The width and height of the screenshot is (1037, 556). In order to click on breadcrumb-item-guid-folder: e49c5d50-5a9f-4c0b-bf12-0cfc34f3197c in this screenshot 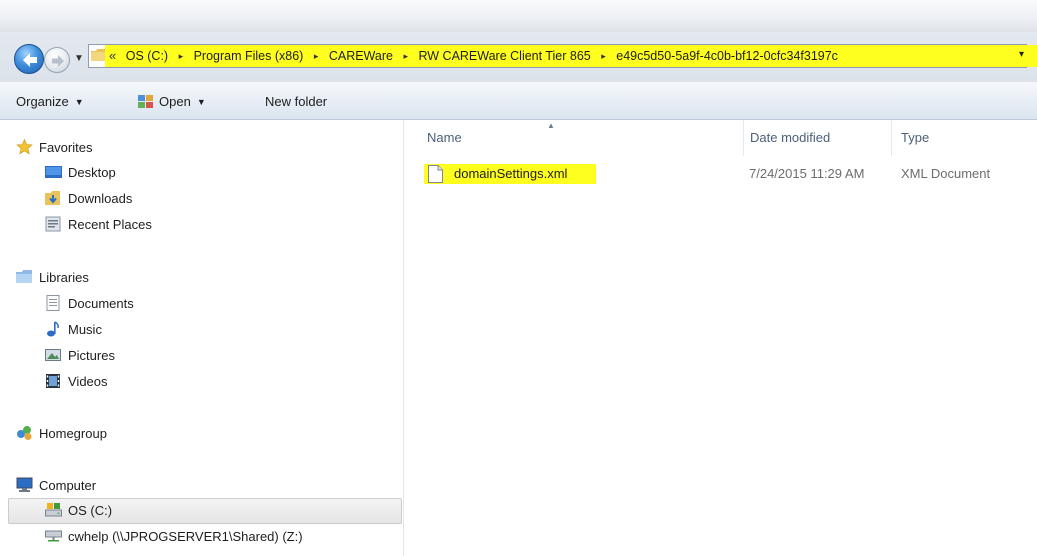, I will do `click(727, 56)`.